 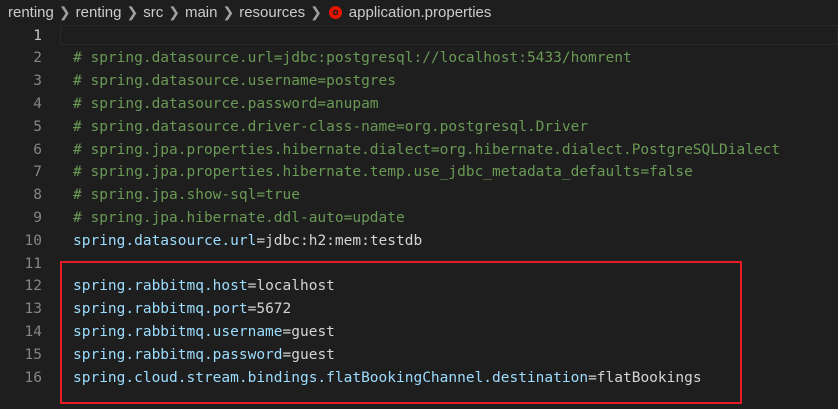 I want to click on property-key: spring.rabbitmq.port, so click(x=160, y=309).